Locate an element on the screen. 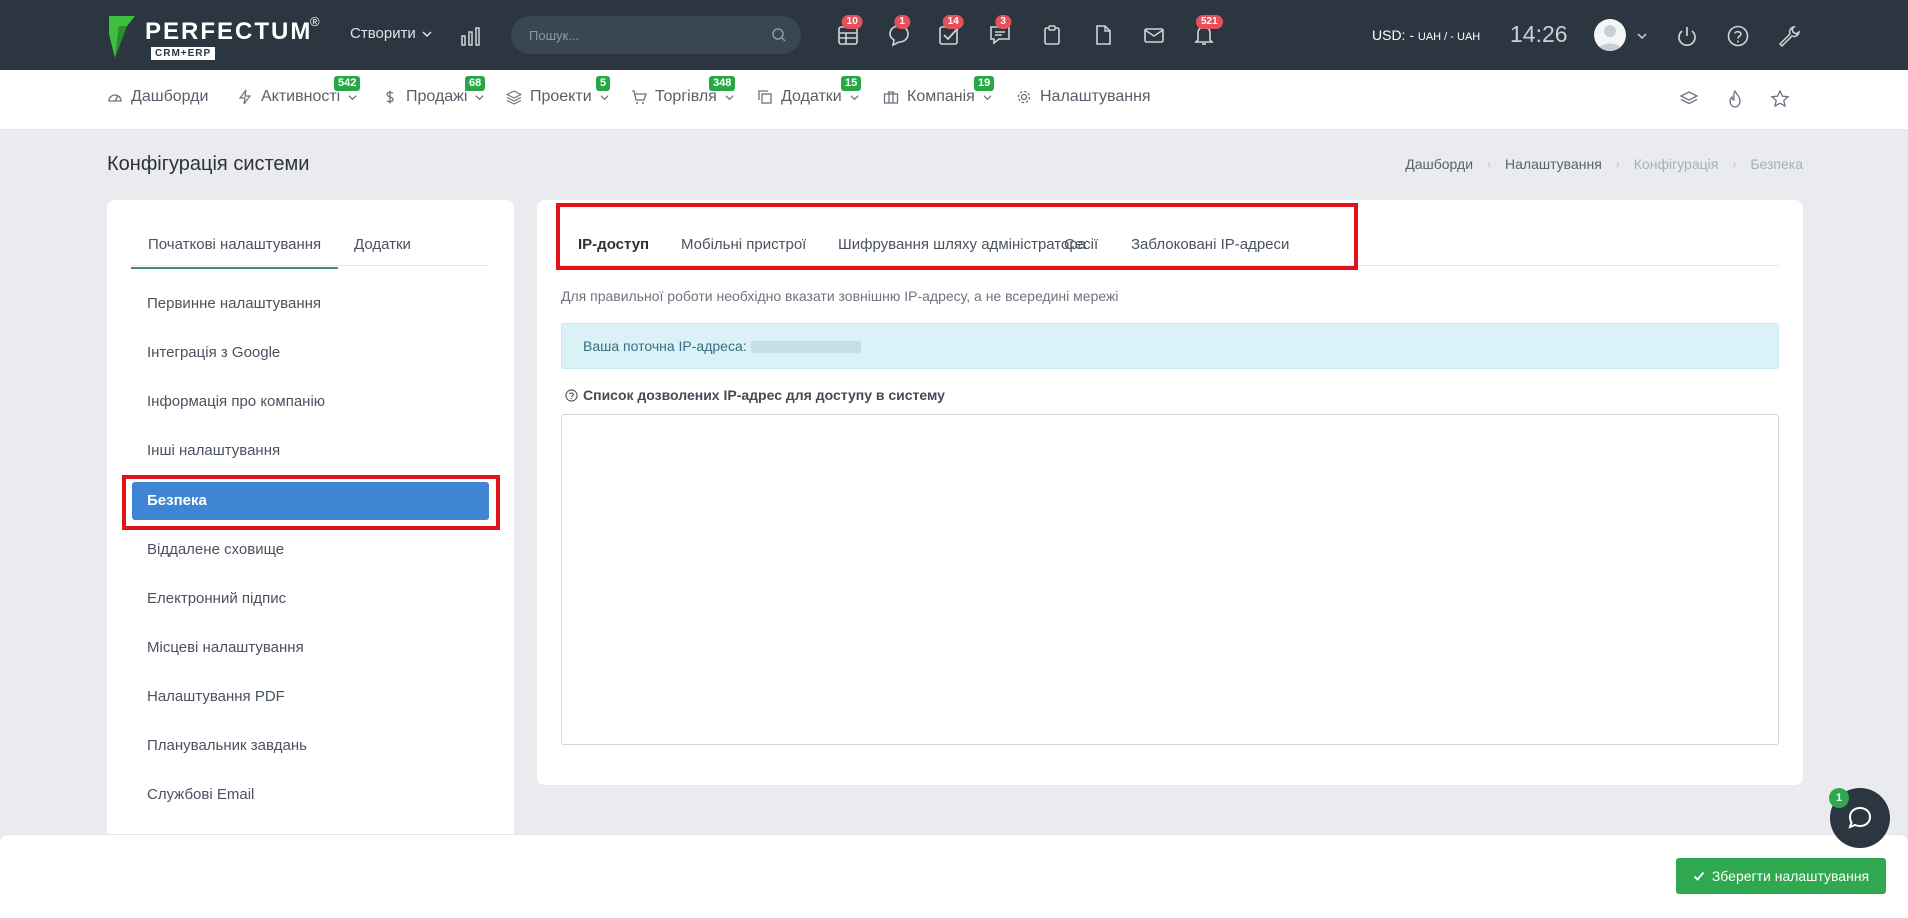  sidebar-item-google-integration: Інтеграція з Google is located at coordinates (310, 353).